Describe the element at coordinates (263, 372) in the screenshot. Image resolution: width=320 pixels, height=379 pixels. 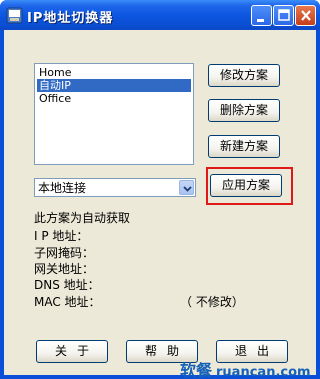
I see `watermark-url: ruancan.com` at that location.